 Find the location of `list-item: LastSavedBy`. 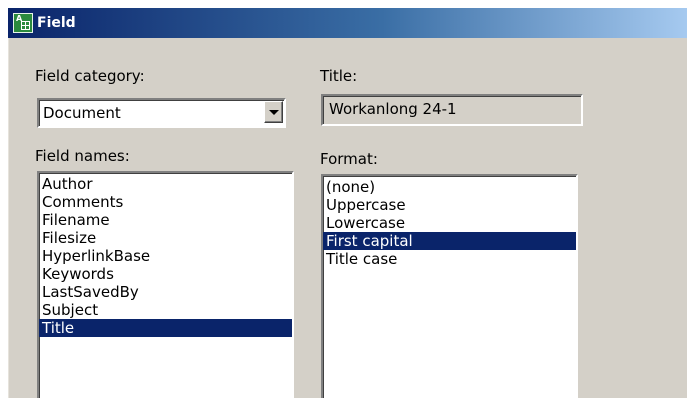

list-item: LastSavedBy is located at coordinates (165, 292).